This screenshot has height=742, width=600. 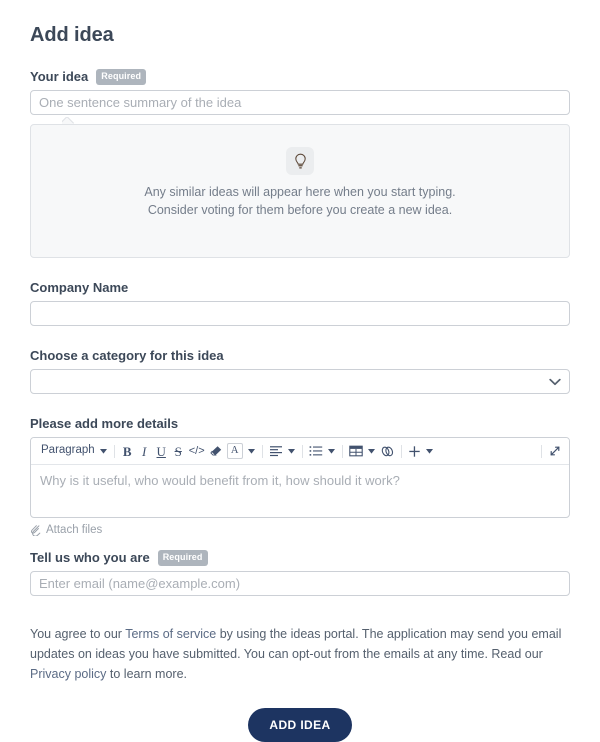 I want to click on text-color-button: A, so click(x=235, y=451).